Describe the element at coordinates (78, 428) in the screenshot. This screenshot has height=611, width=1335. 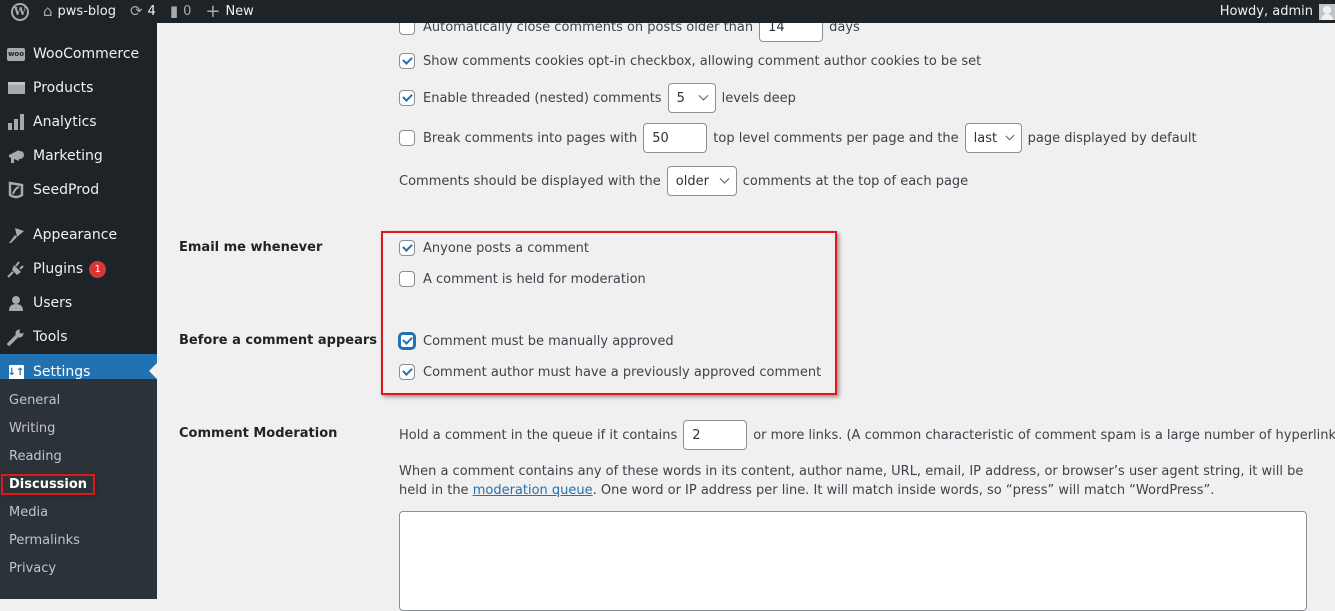
I see `submenu-item-writing: Writing` at that location.